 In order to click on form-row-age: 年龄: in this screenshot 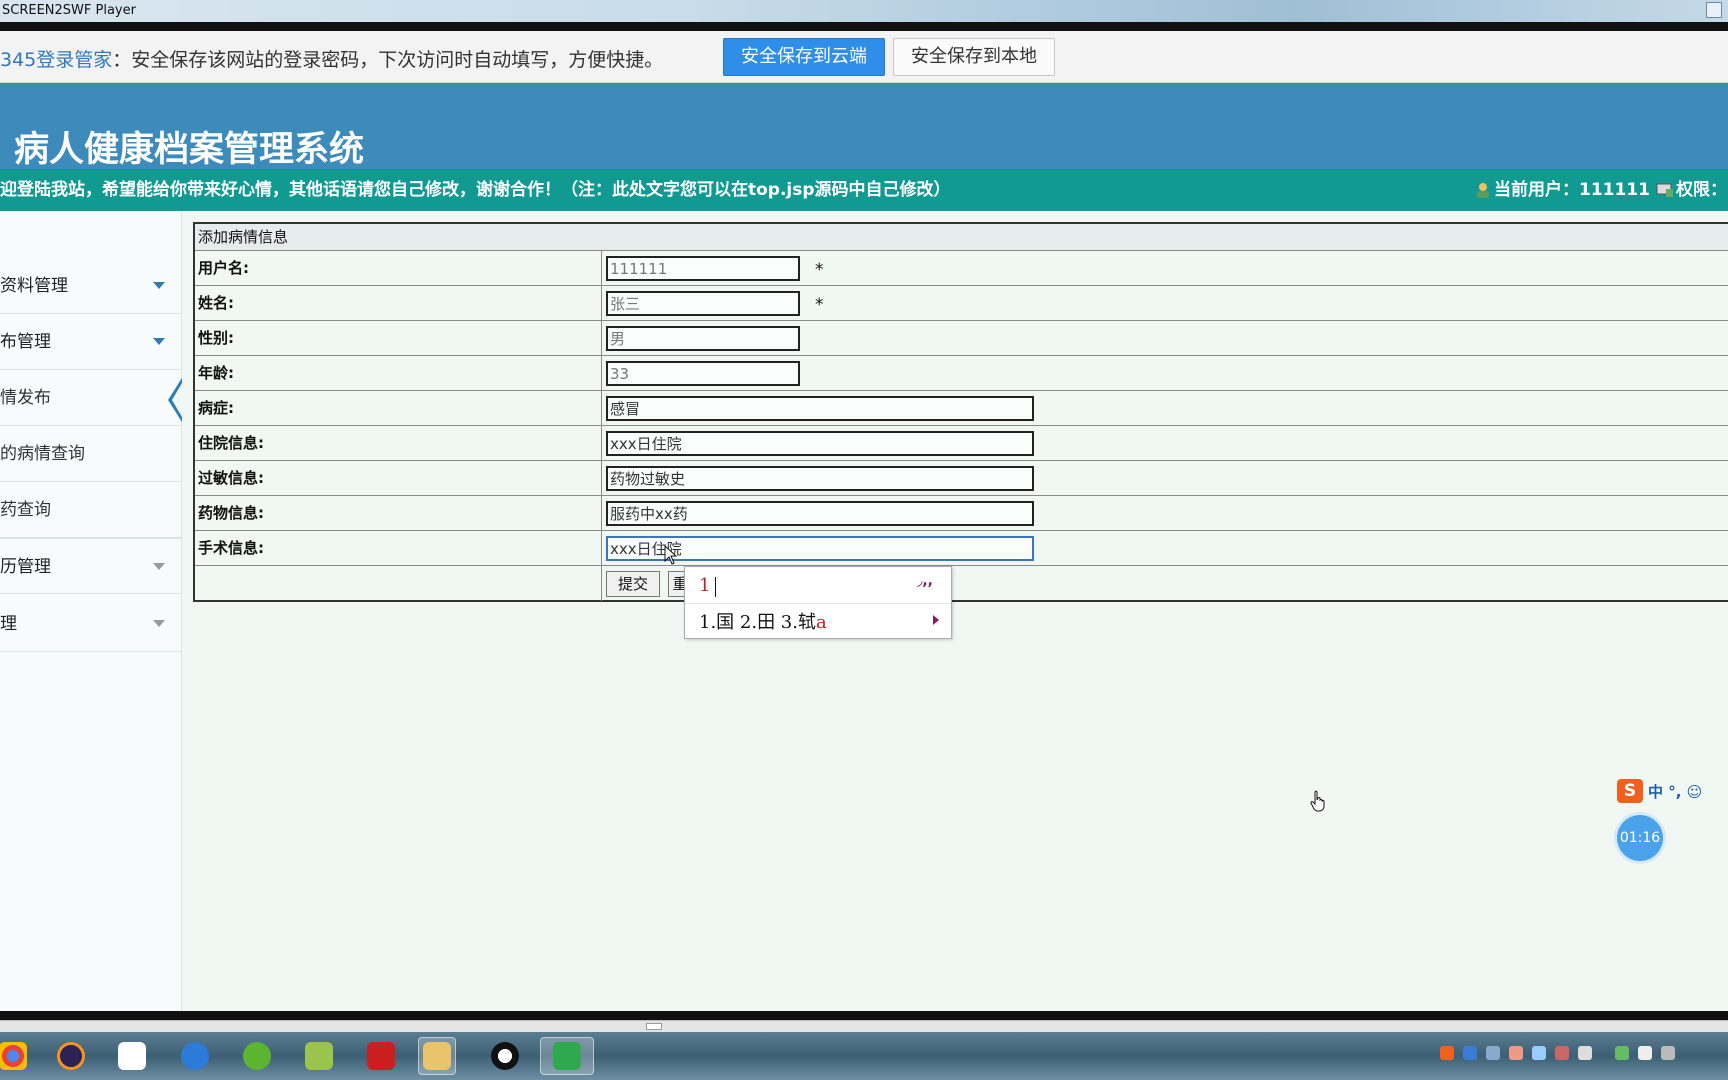, I will do `click(961, 373)`.